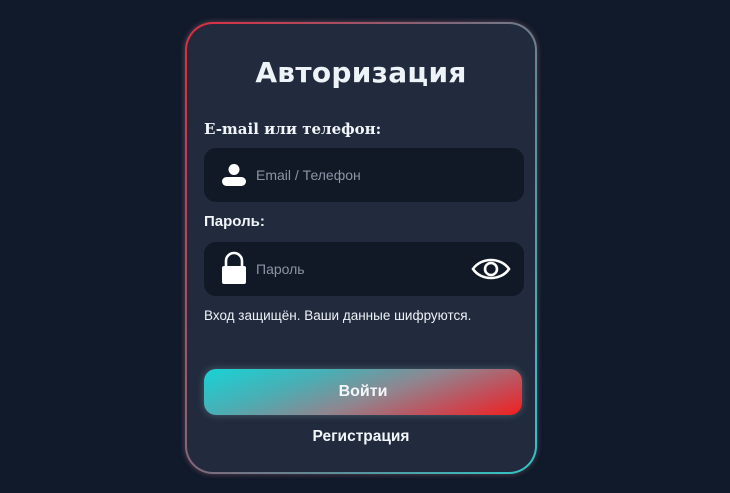 This screenshot has height=493, width=730. Describe the element at coordinates (361, 269) in the screenshot. I see `password-input` at that location.